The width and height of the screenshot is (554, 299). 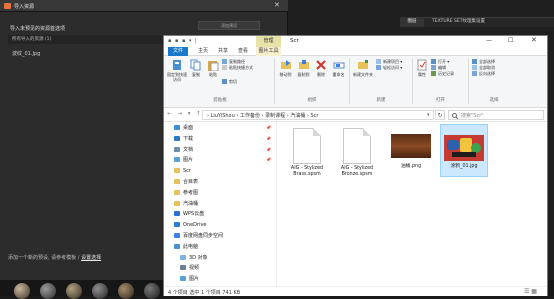 What do you see at coordinates (243, 51) in the screenshot?
I see `tab-view: 查看` at bounding box center [243, 51].